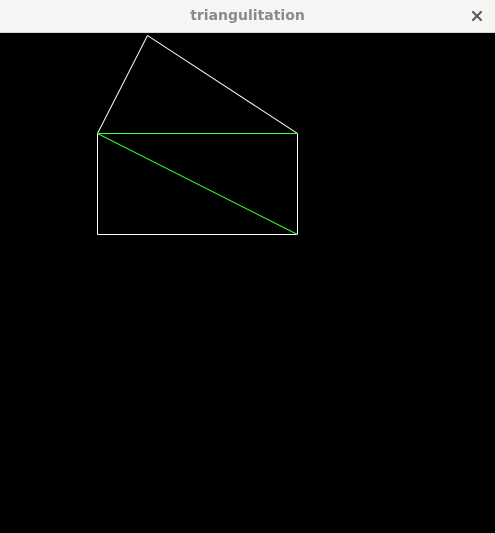 Image resolution: width=495 pixels, height=533 pixels. I want to click on polygon-edge-top-right, so click(222, 84).